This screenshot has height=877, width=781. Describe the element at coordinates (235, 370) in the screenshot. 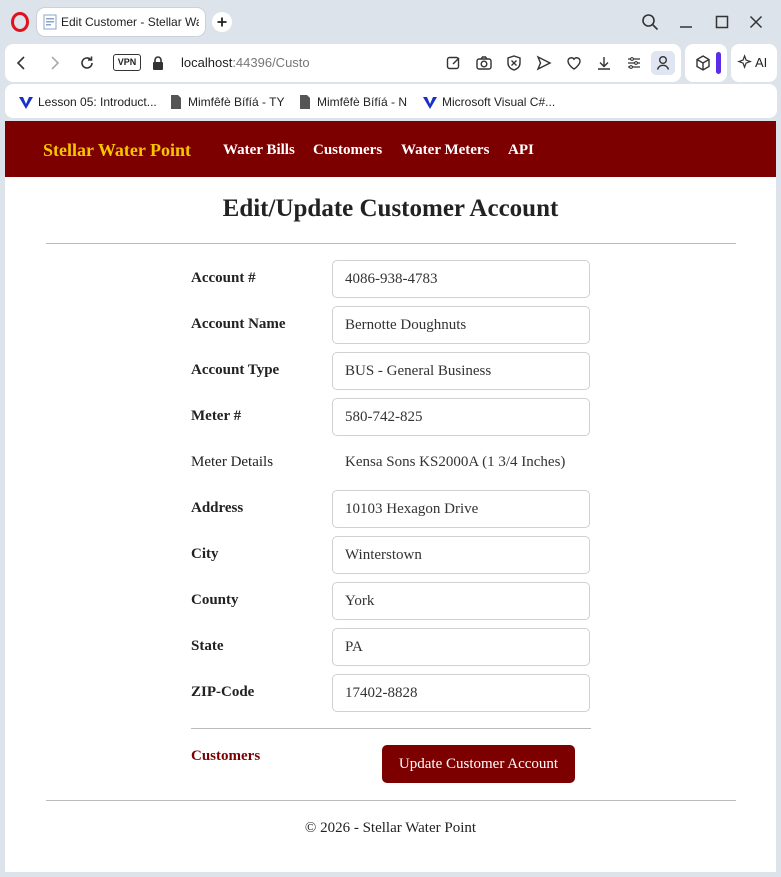

I see `account-type-label: Account Type` at that location.